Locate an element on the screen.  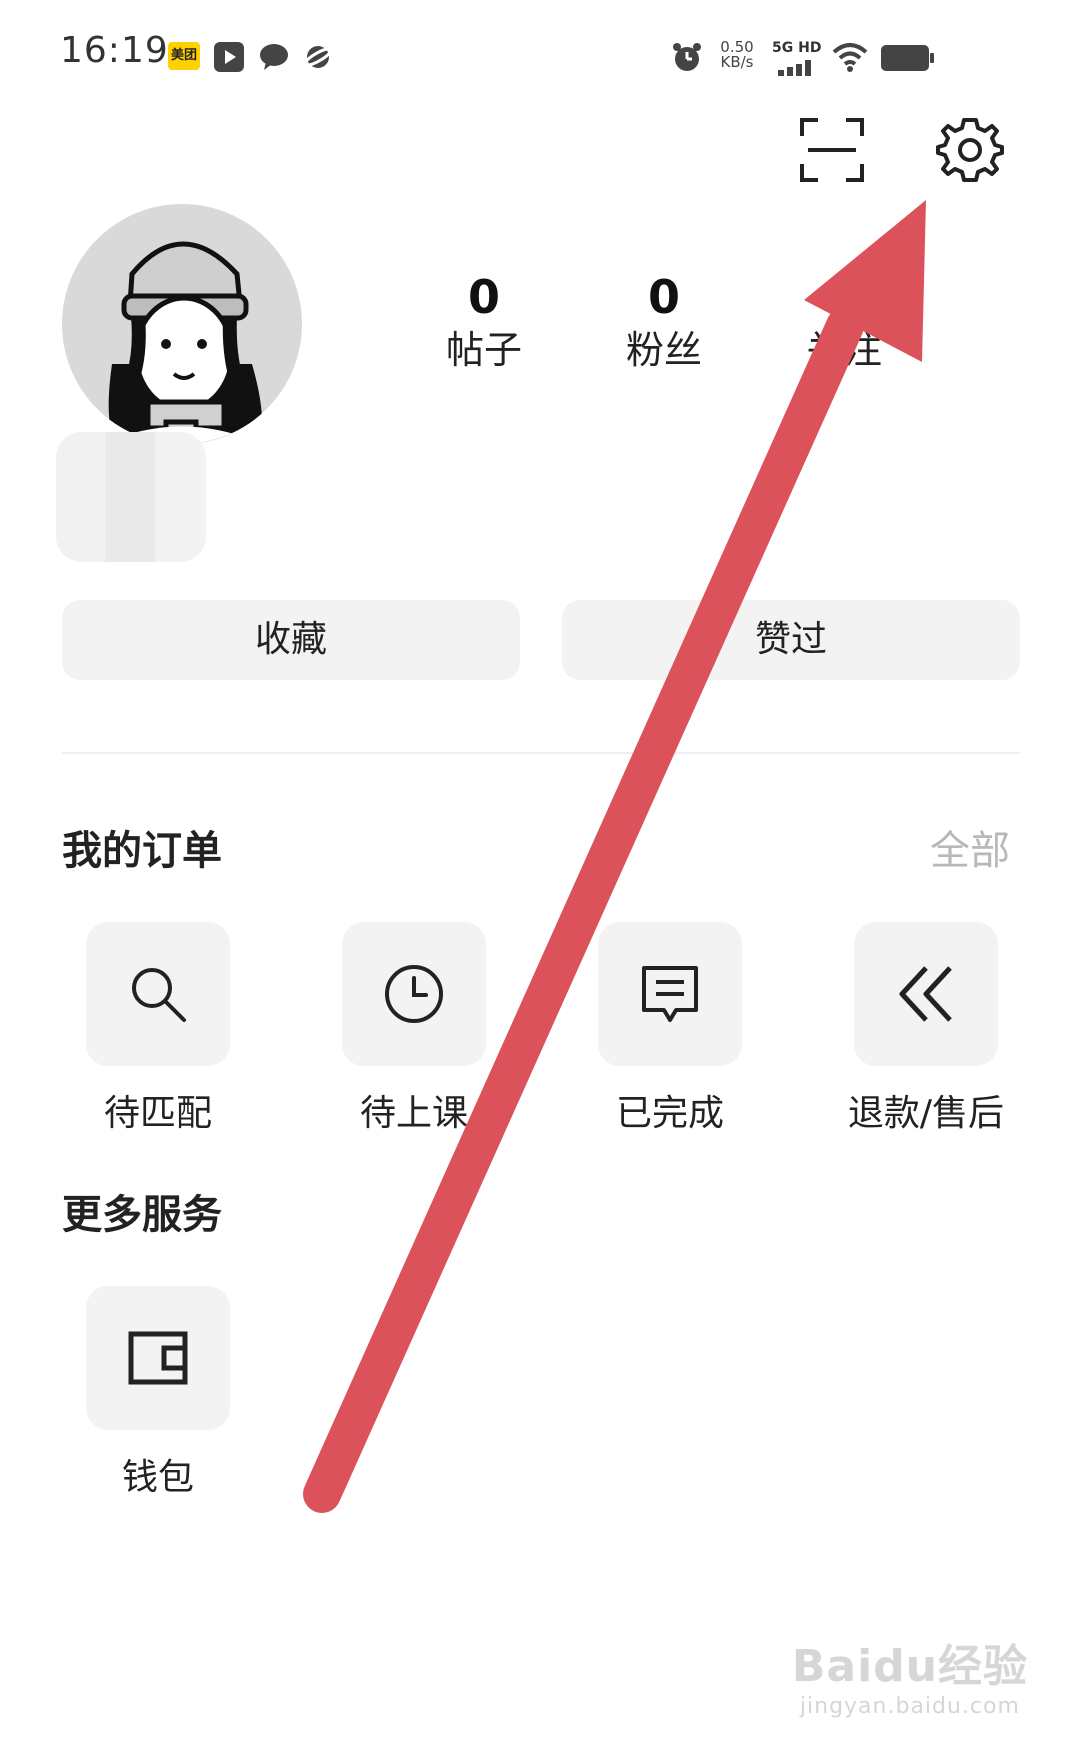
order-refund-tile is located at coordinates (926, 994).